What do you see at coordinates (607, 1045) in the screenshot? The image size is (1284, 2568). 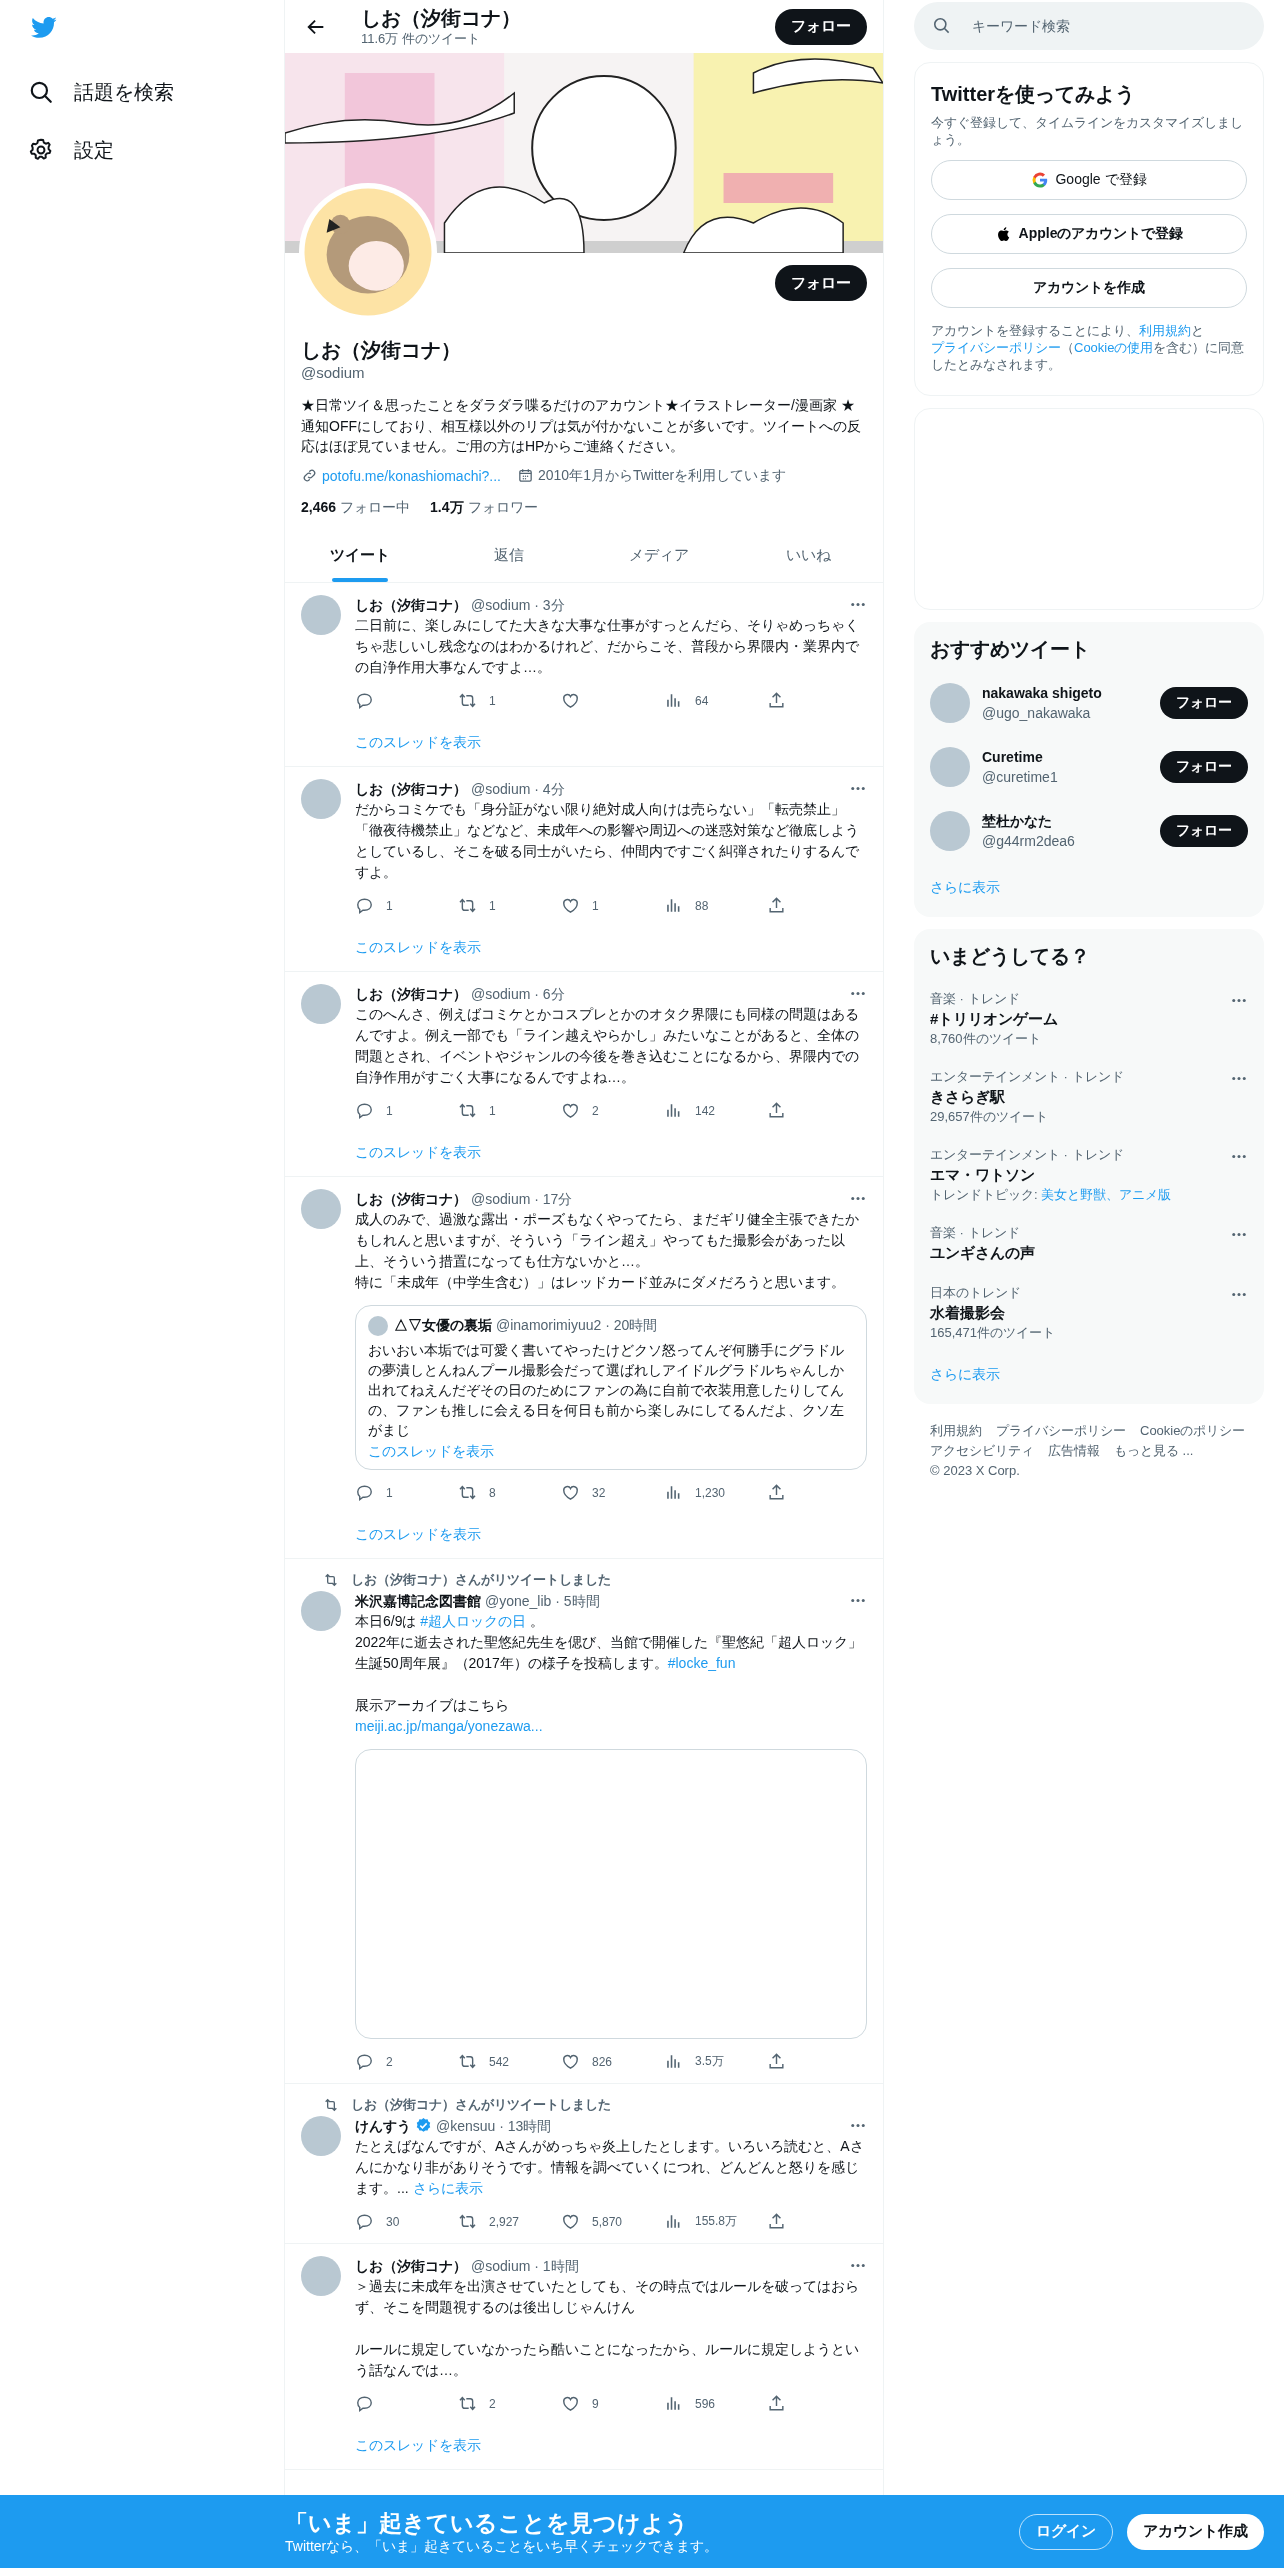 I see `tweet-text: このへんさ、例えばコミケとかコスプレとかのオタク界隈にも同様の問題はあるんですよ。例え一部でも「ライン越えやらかし」みたいなことがあると、全体の問題とされ、イベントやジャンルの今後を巻き込むことになるから、界隈内での自浄作用がすごく大事になるんですよね…。` at bounding box center [607, 1045].